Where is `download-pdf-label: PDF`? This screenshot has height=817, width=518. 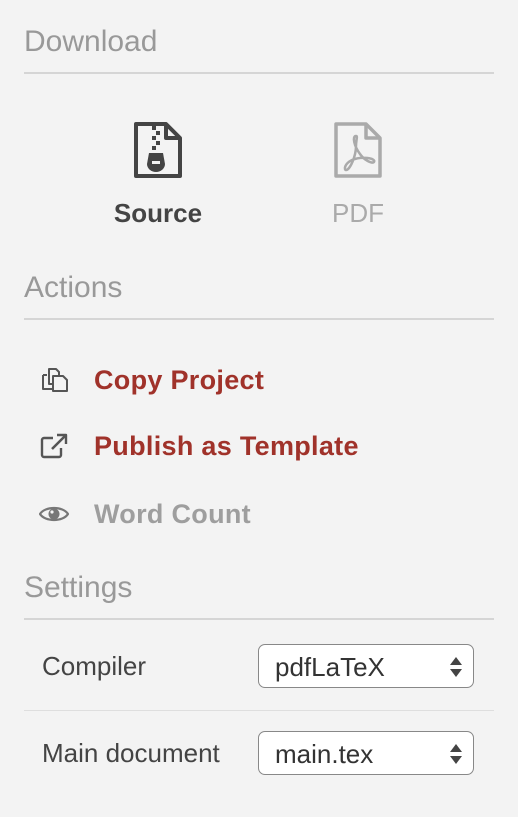
download-pdf-label: PDF is located at coordinates (358, 213).